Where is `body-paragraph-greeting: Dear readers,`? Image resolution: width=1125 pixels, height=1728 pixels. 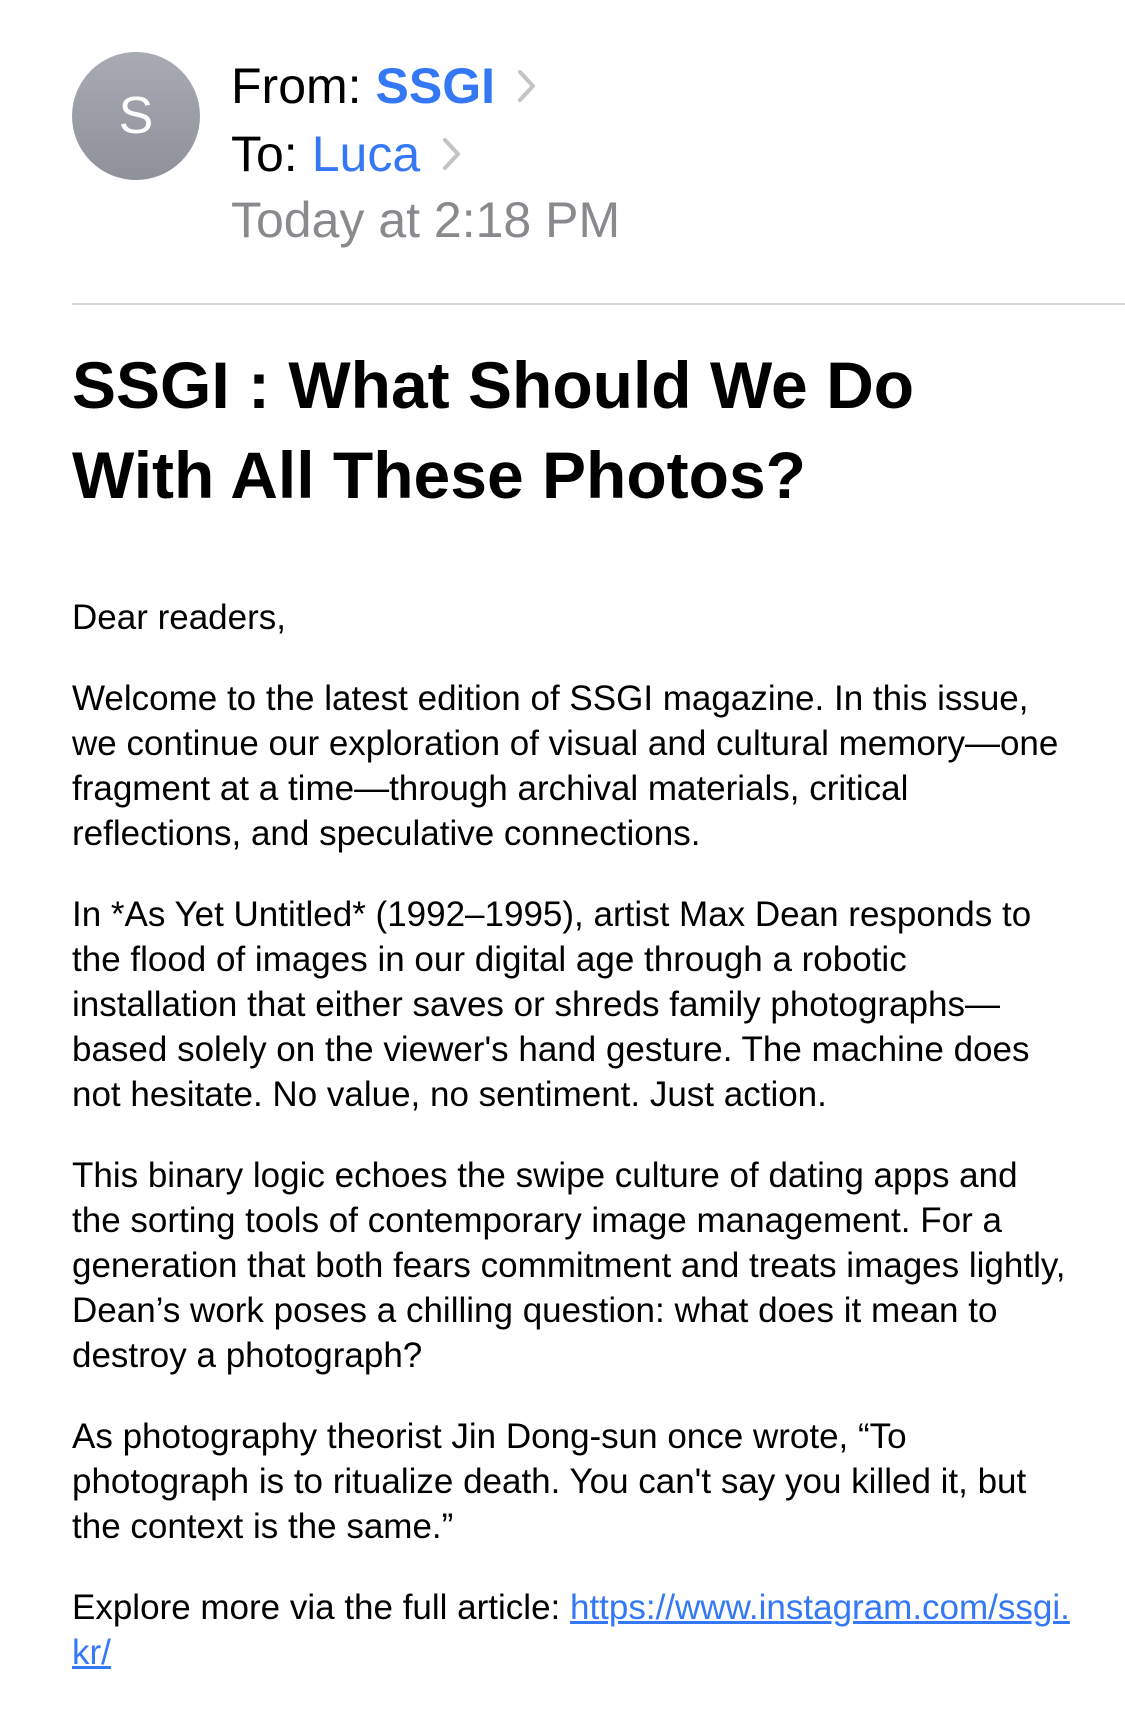 body-paragraph-greeting: Dear readers, is located at coordinates (179, 617).